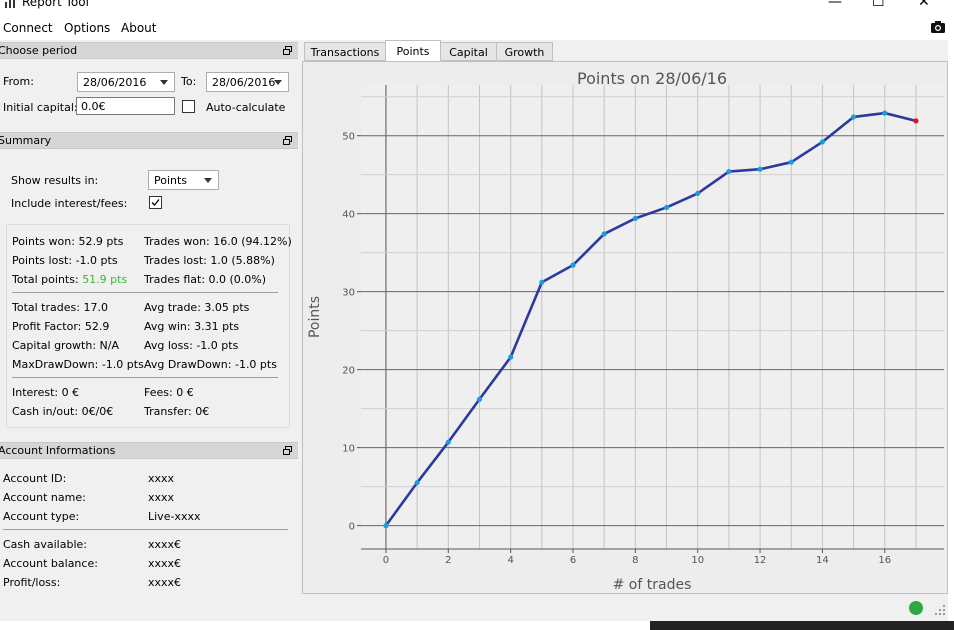 The width and height of the screenshot is (954, 630). I want to click on total-points-value: 51.9 pts, so click(105, 279).